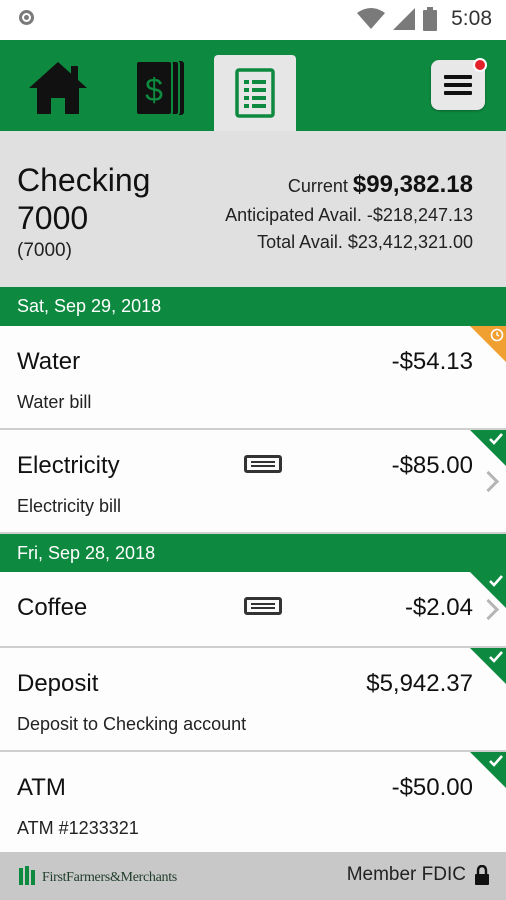 This screenshot has height=900, width=506. What do you see at coordinates (52, 607) in the screenshot?
I see `transaction-name: Coffee` at bounding box center [52, 607].